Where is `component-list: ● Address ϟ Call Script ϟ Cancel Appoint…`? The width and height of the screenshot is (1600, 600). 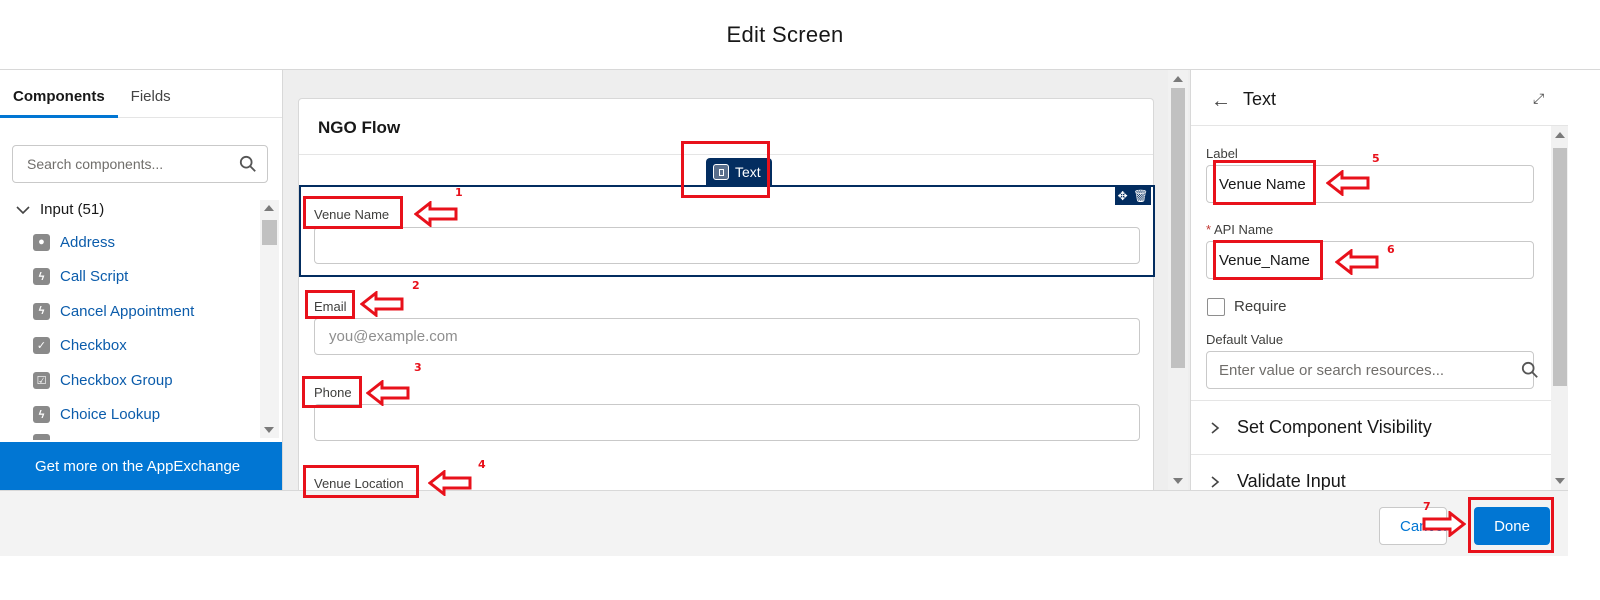 component-list: ● Address ϟ Call Script ϟ Cancel Appoint… is located at coordinates (145, 332).